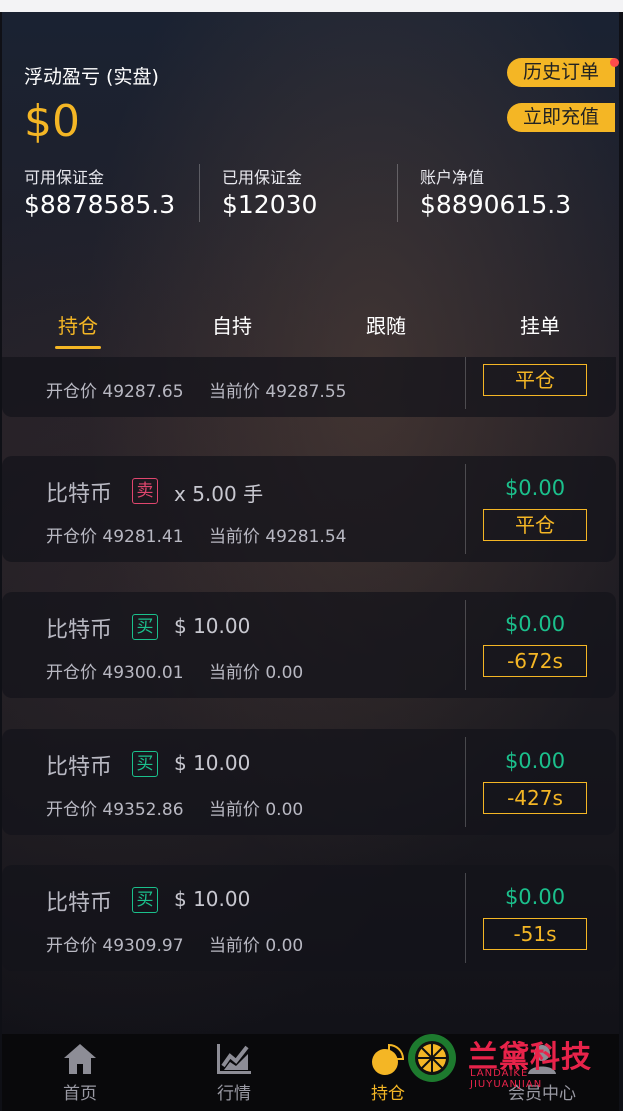  Describe the element at coordinates (614, 62) in the screenshot. I see `notification-dot` at that location.